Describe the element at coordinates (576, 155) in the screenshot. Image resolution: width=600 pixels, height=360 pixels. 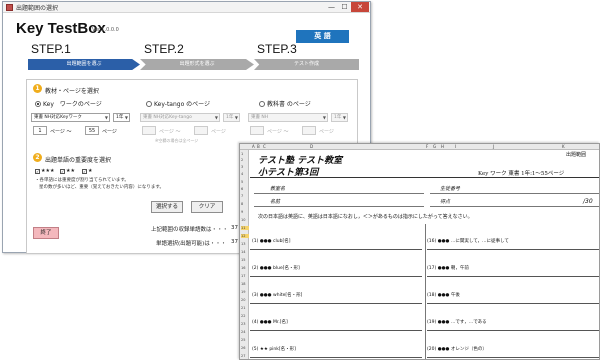
I see `range-label: 出題範囲` at that location.